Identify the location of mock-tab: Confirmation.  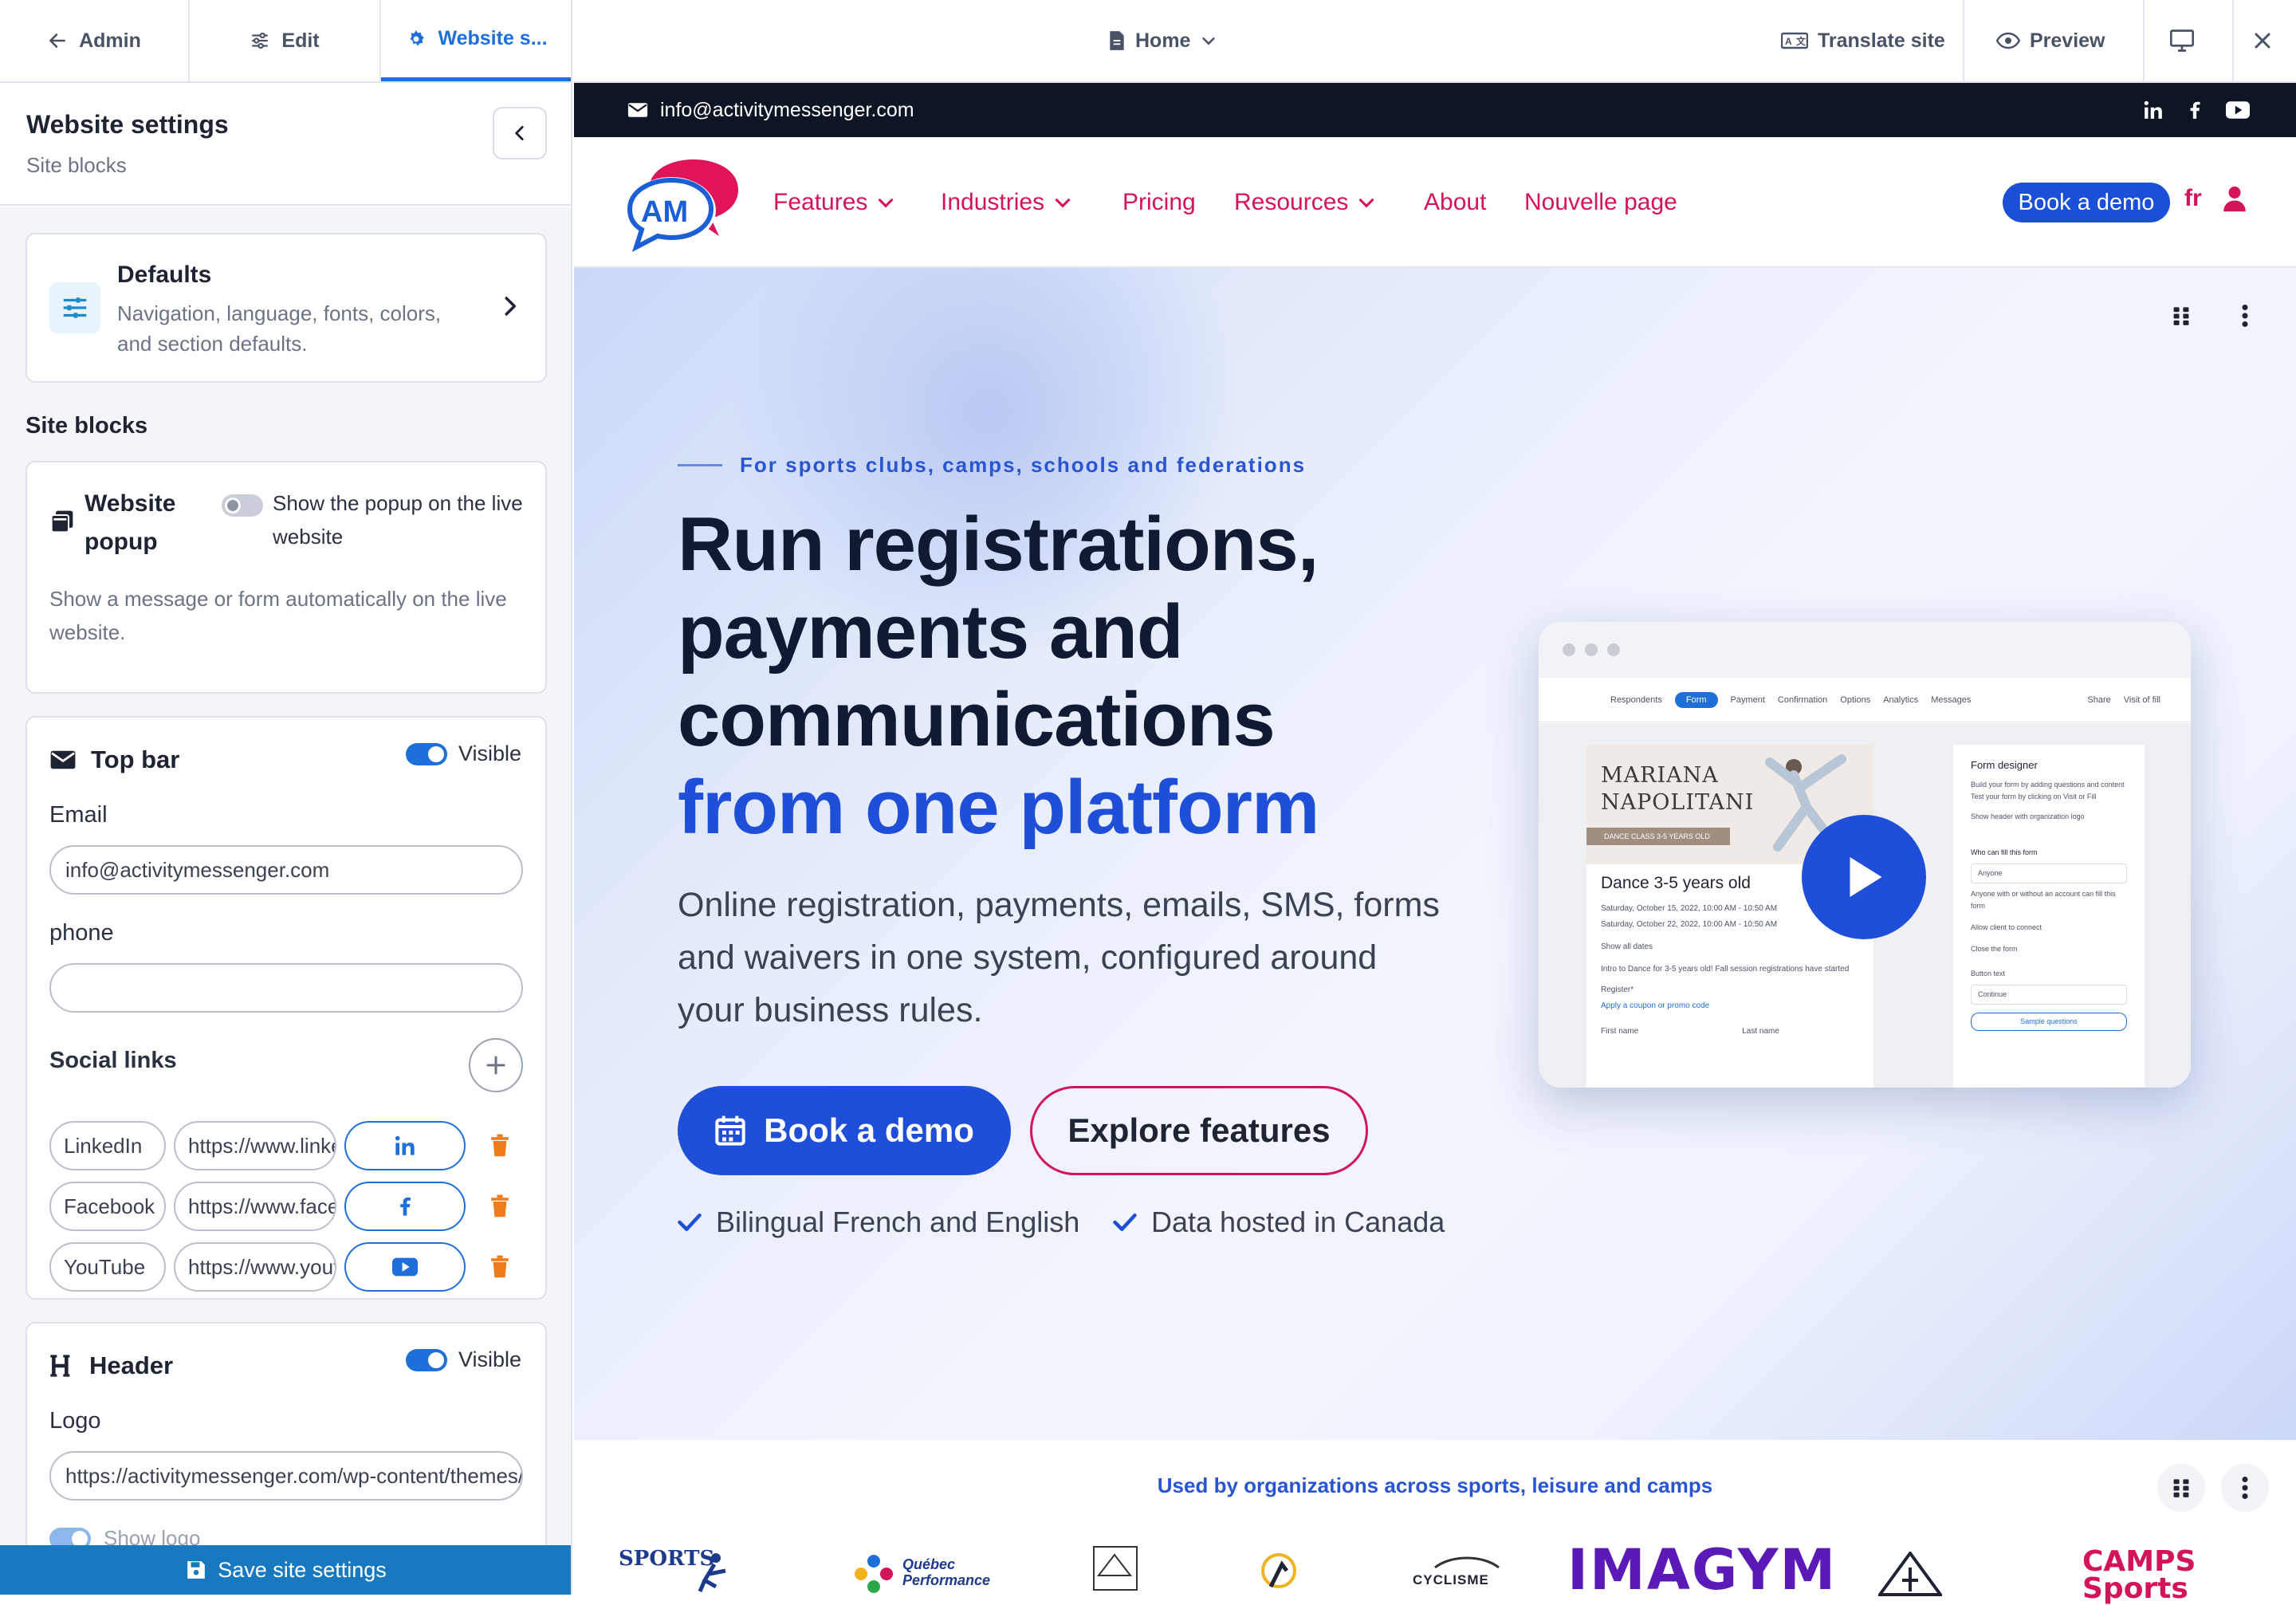
(1803, 699).